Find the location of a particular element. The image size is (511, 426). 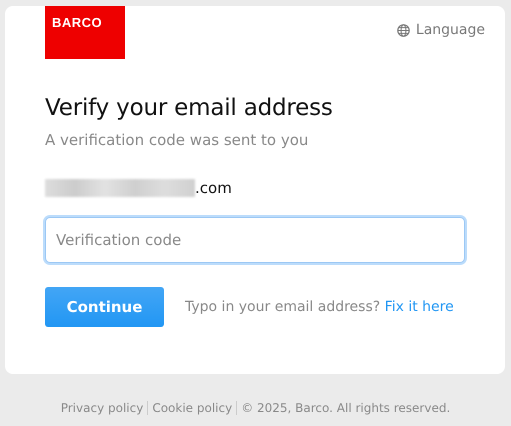

fix-it-link: Fix it here is located at coordinates (419, 307).